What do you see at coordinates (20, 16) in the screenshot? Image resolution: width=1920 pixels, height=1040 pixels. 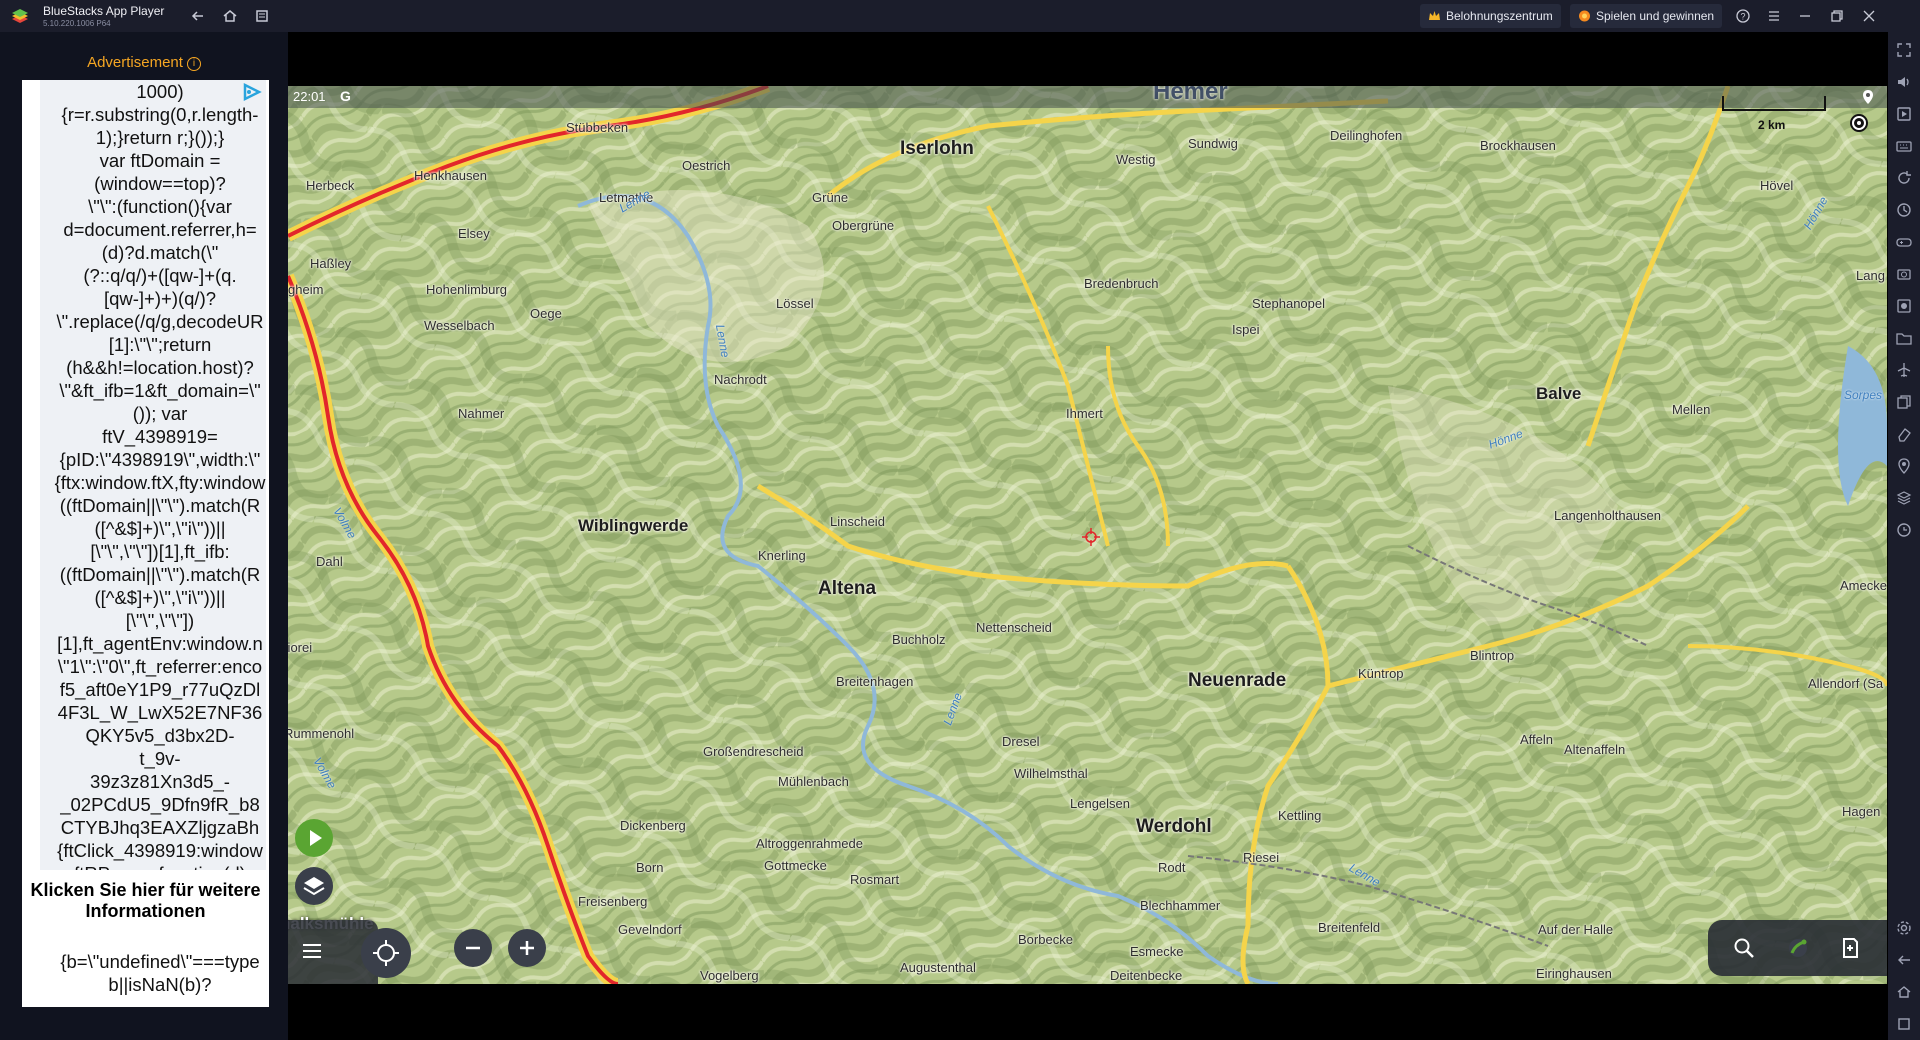 I see `bluestacks-logo-icon` at bounding box center [20, 16].